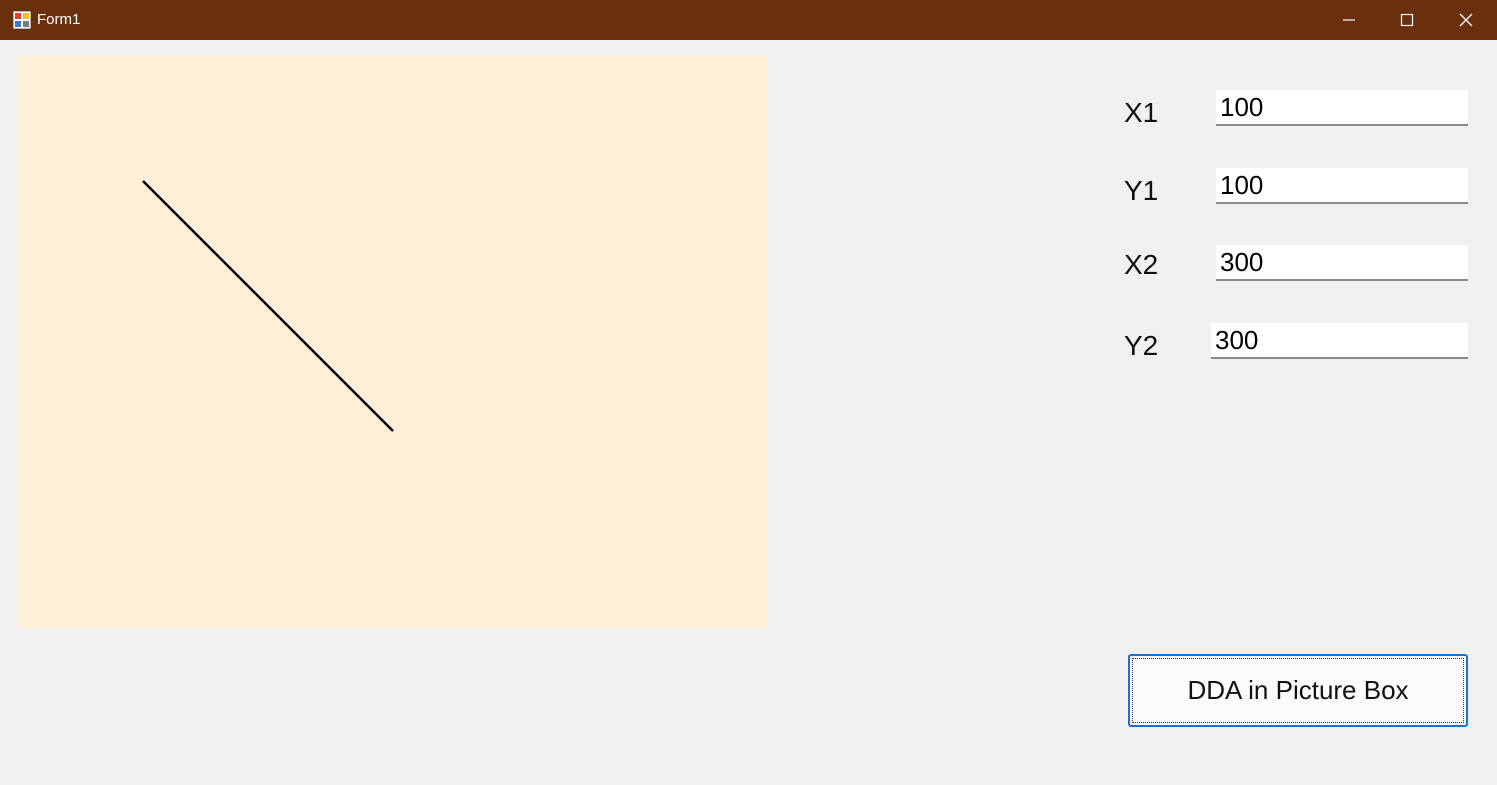 Image resolution: width=1497 pixels, height=785 pixels. I want to click on maximize-button, so click(1407, 20).